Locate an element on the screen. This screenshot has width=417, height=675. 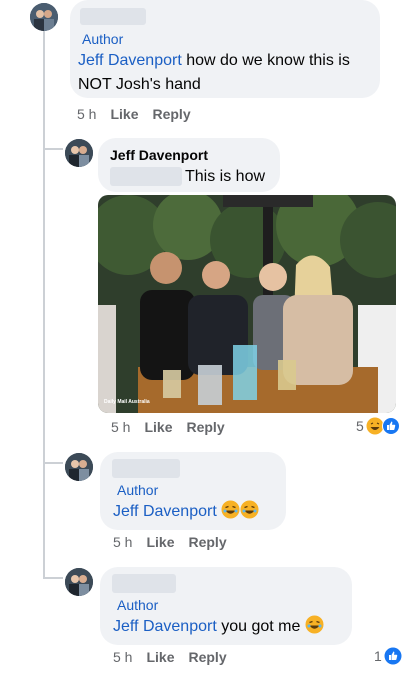
comment-text: Jeff Davenport is located at coordinates (186, 512).